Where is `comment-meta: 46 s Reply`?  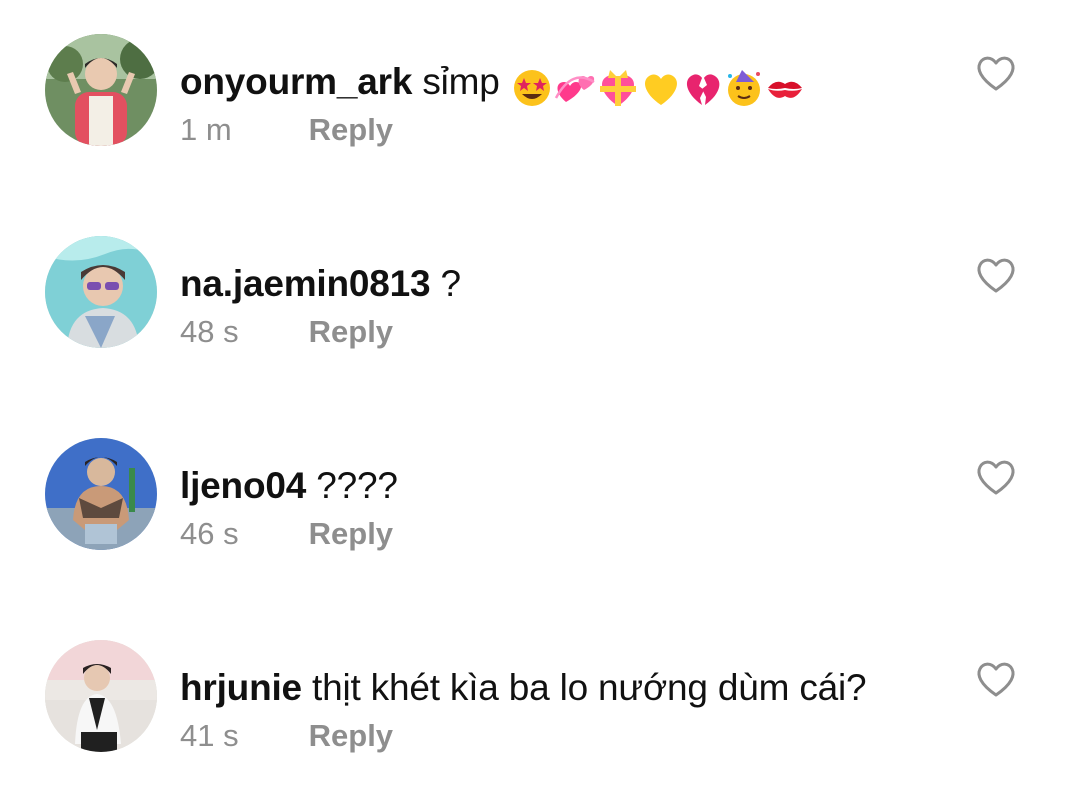
comment-meta: 46 s Reply is located at coordinates (286, 534).